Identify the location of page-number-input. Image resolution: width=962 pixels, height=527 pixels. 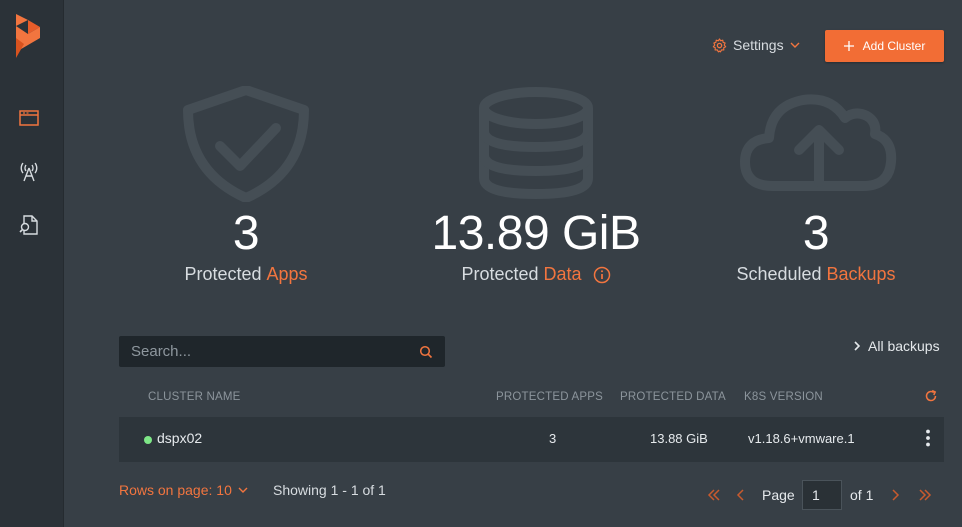
(822, 495).